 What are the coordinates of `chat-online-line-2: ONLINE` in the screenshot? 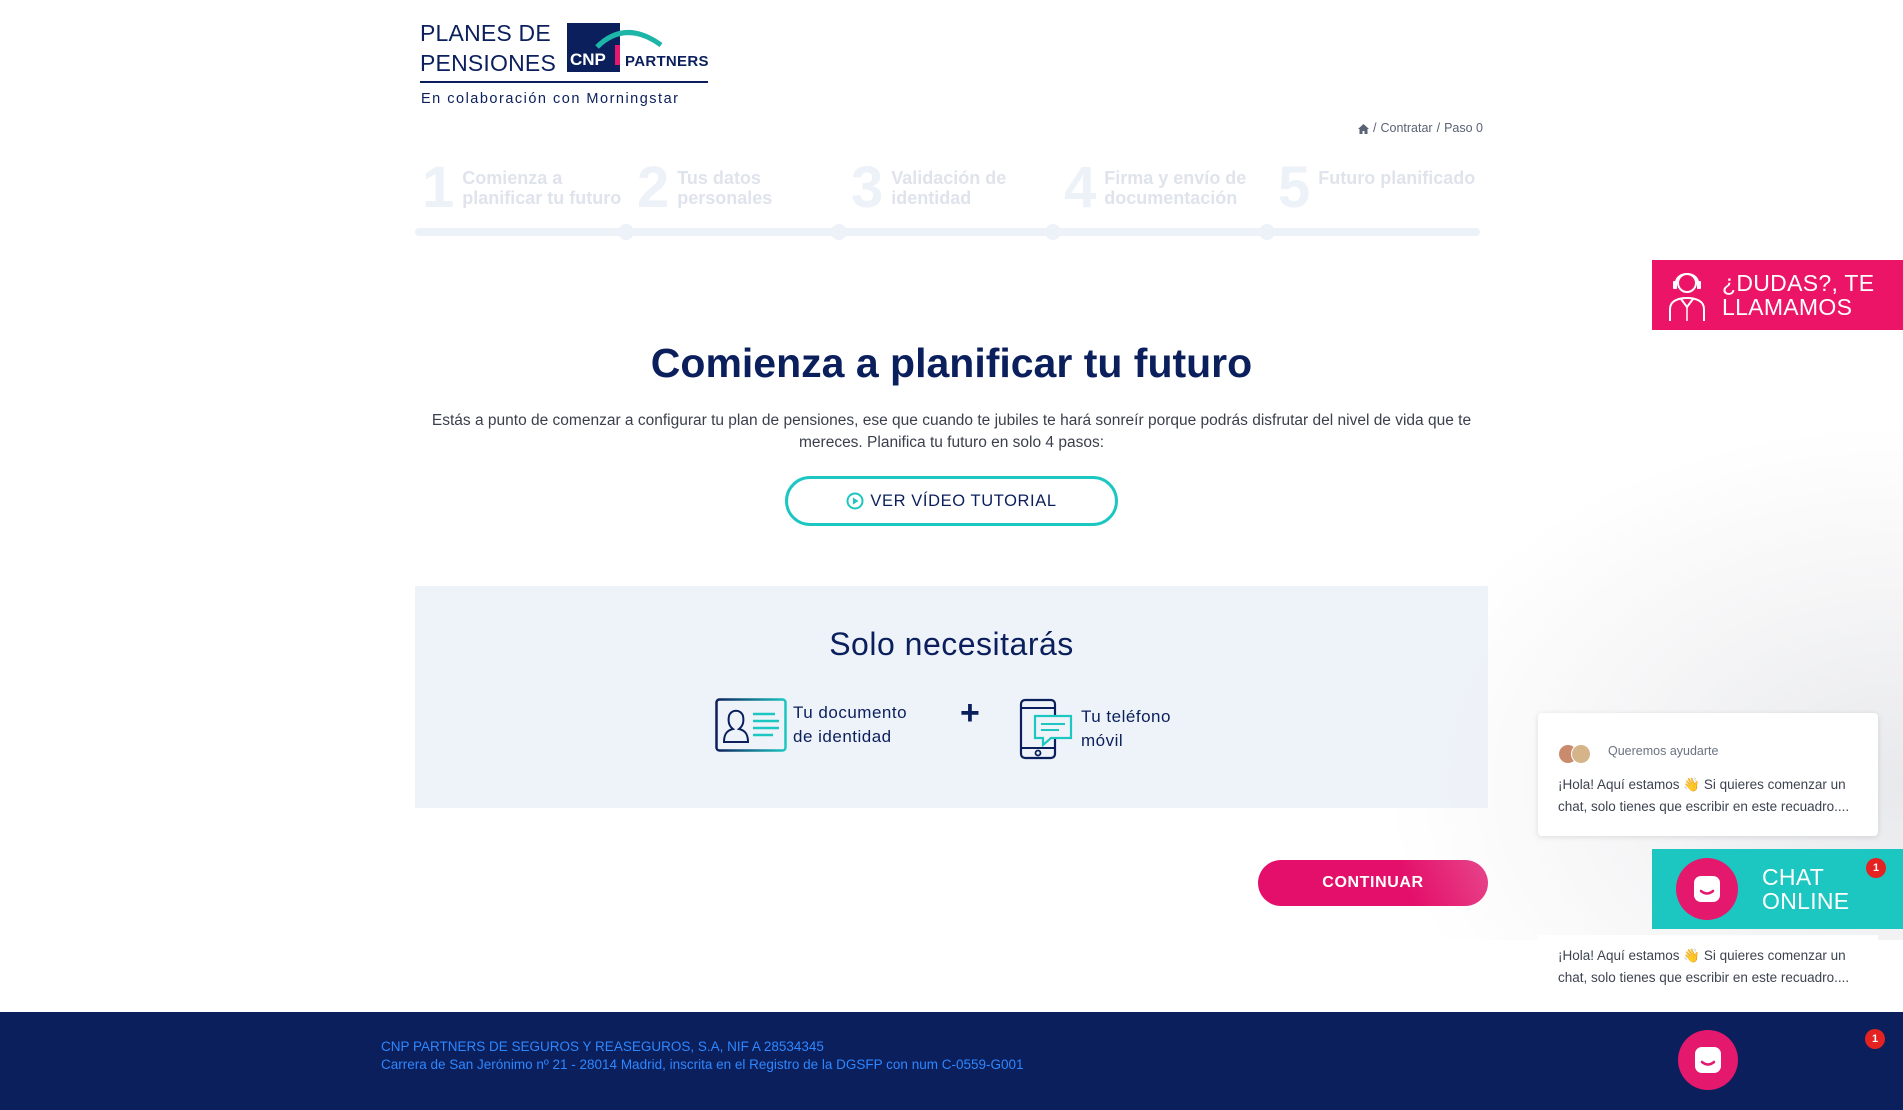 It's located at (1806, 901).